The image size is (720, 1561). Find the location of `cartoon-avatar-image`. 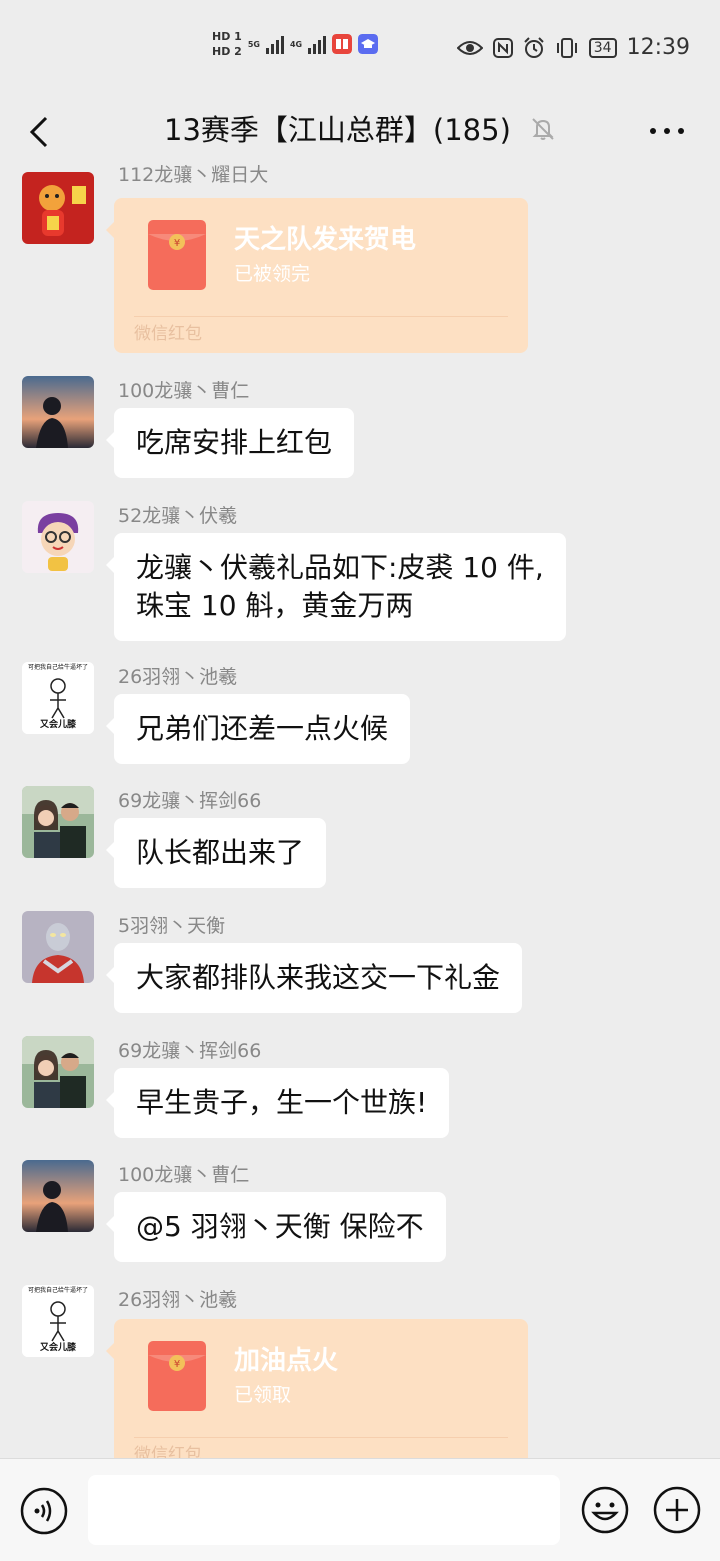

cartoon-avatar-image is located at coordinates (58, 537).